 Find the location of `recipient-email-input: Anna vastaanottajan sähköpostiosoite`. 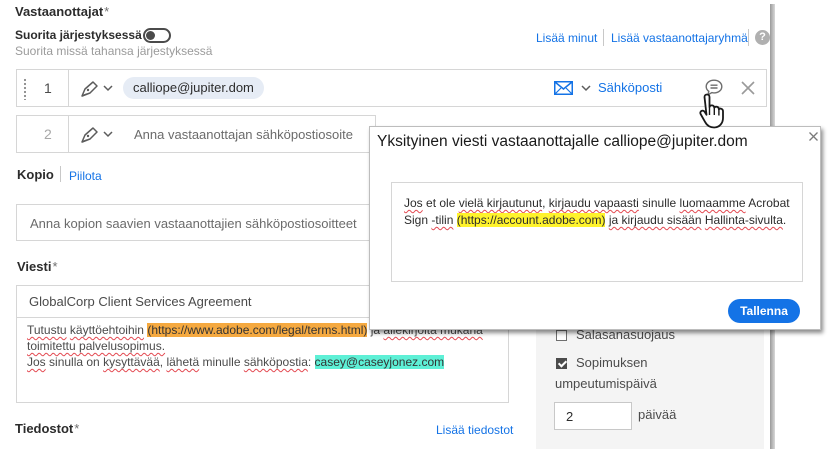

recipient-email-input: Anna vastaanottajan sähköpostiosoite is located at coordinates (243, 134).